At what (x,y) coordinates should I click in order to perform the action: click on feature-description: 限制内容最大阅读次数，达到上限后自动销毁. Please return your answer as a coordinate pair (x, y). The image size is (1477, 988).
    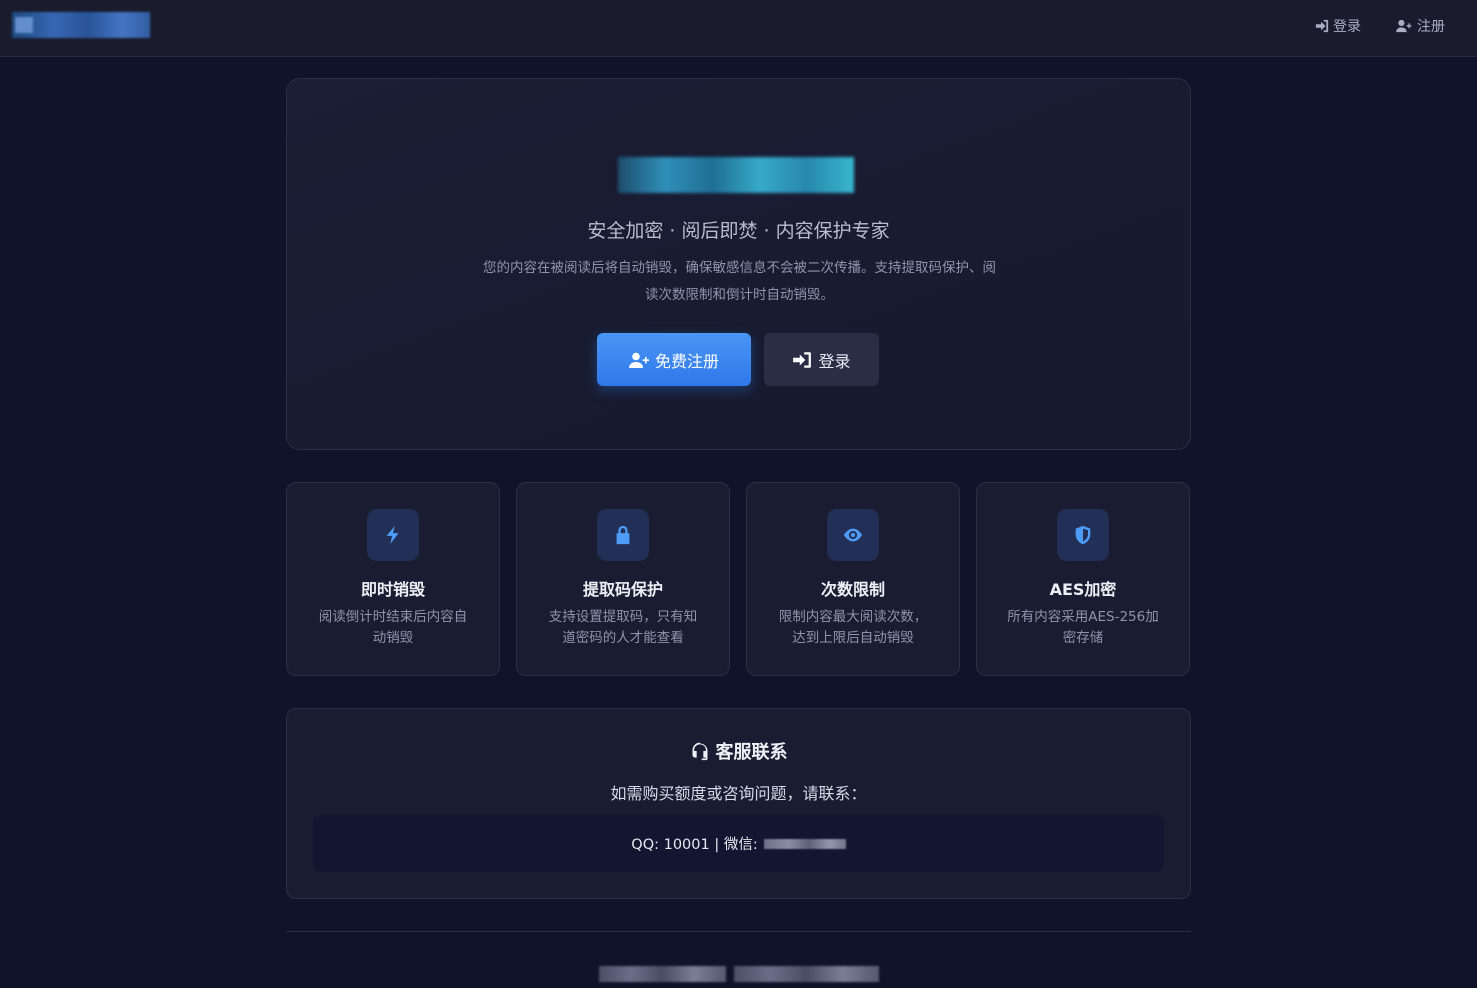
    Looking at the image, I should click on (853, 627).